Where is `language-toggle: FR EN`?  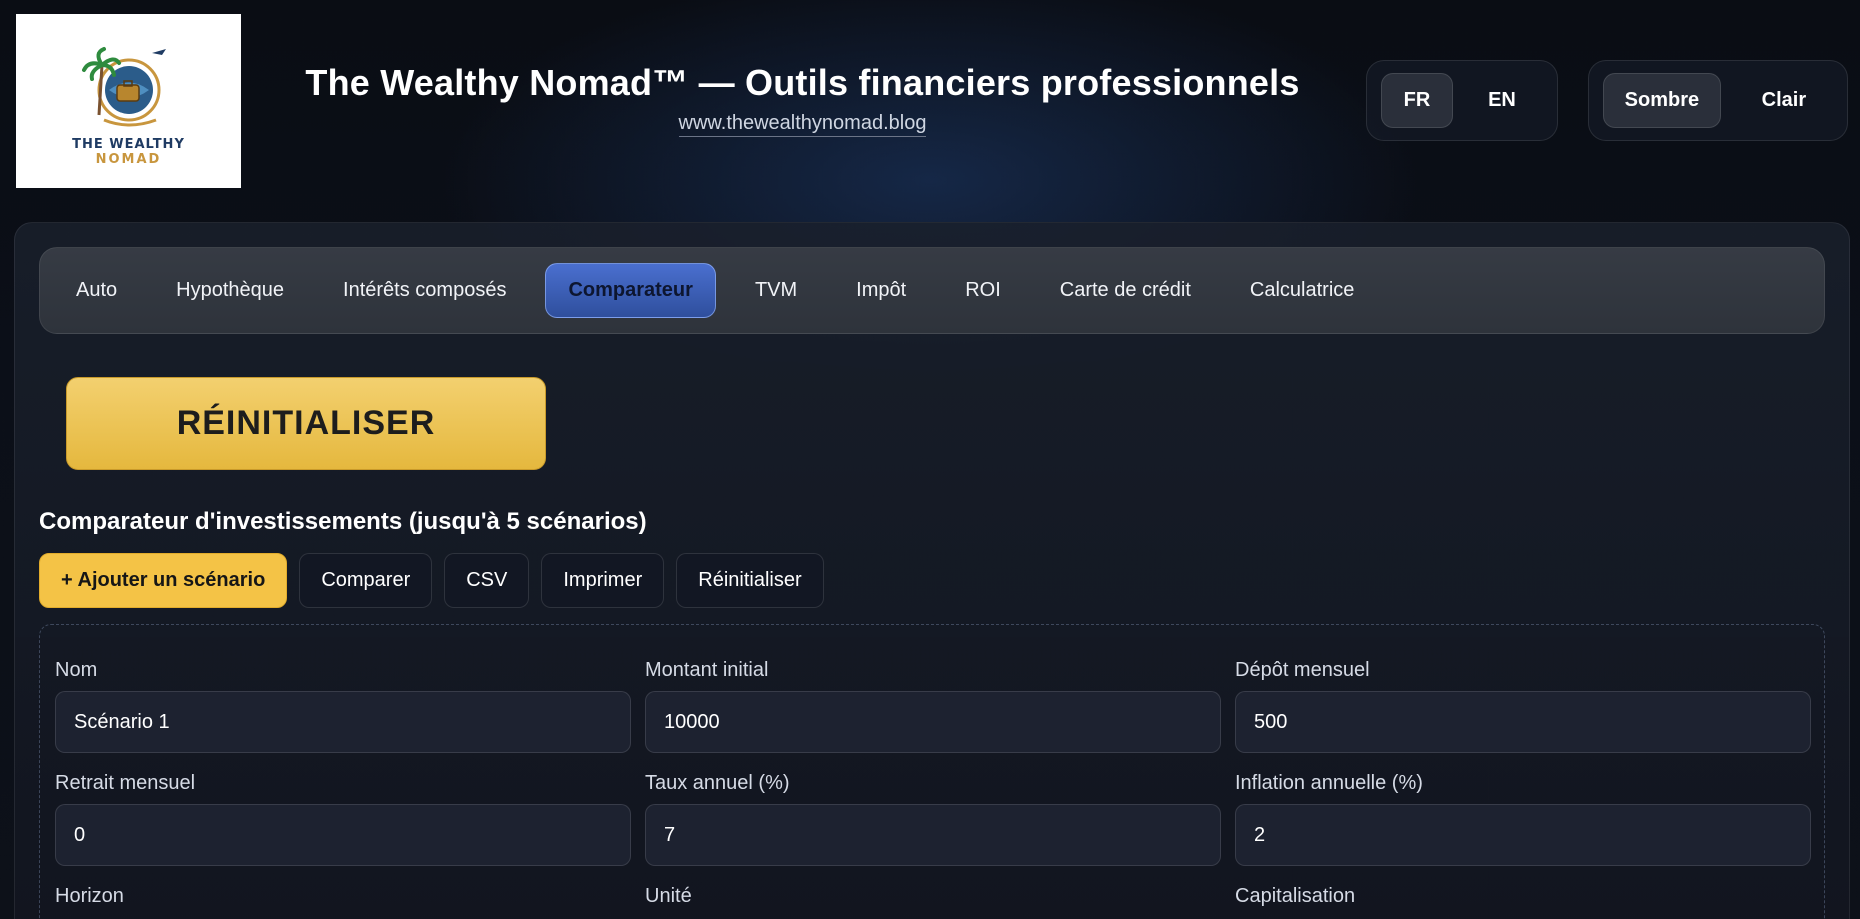
language-toggle: FR EN is located at coordinates (1462, 100).